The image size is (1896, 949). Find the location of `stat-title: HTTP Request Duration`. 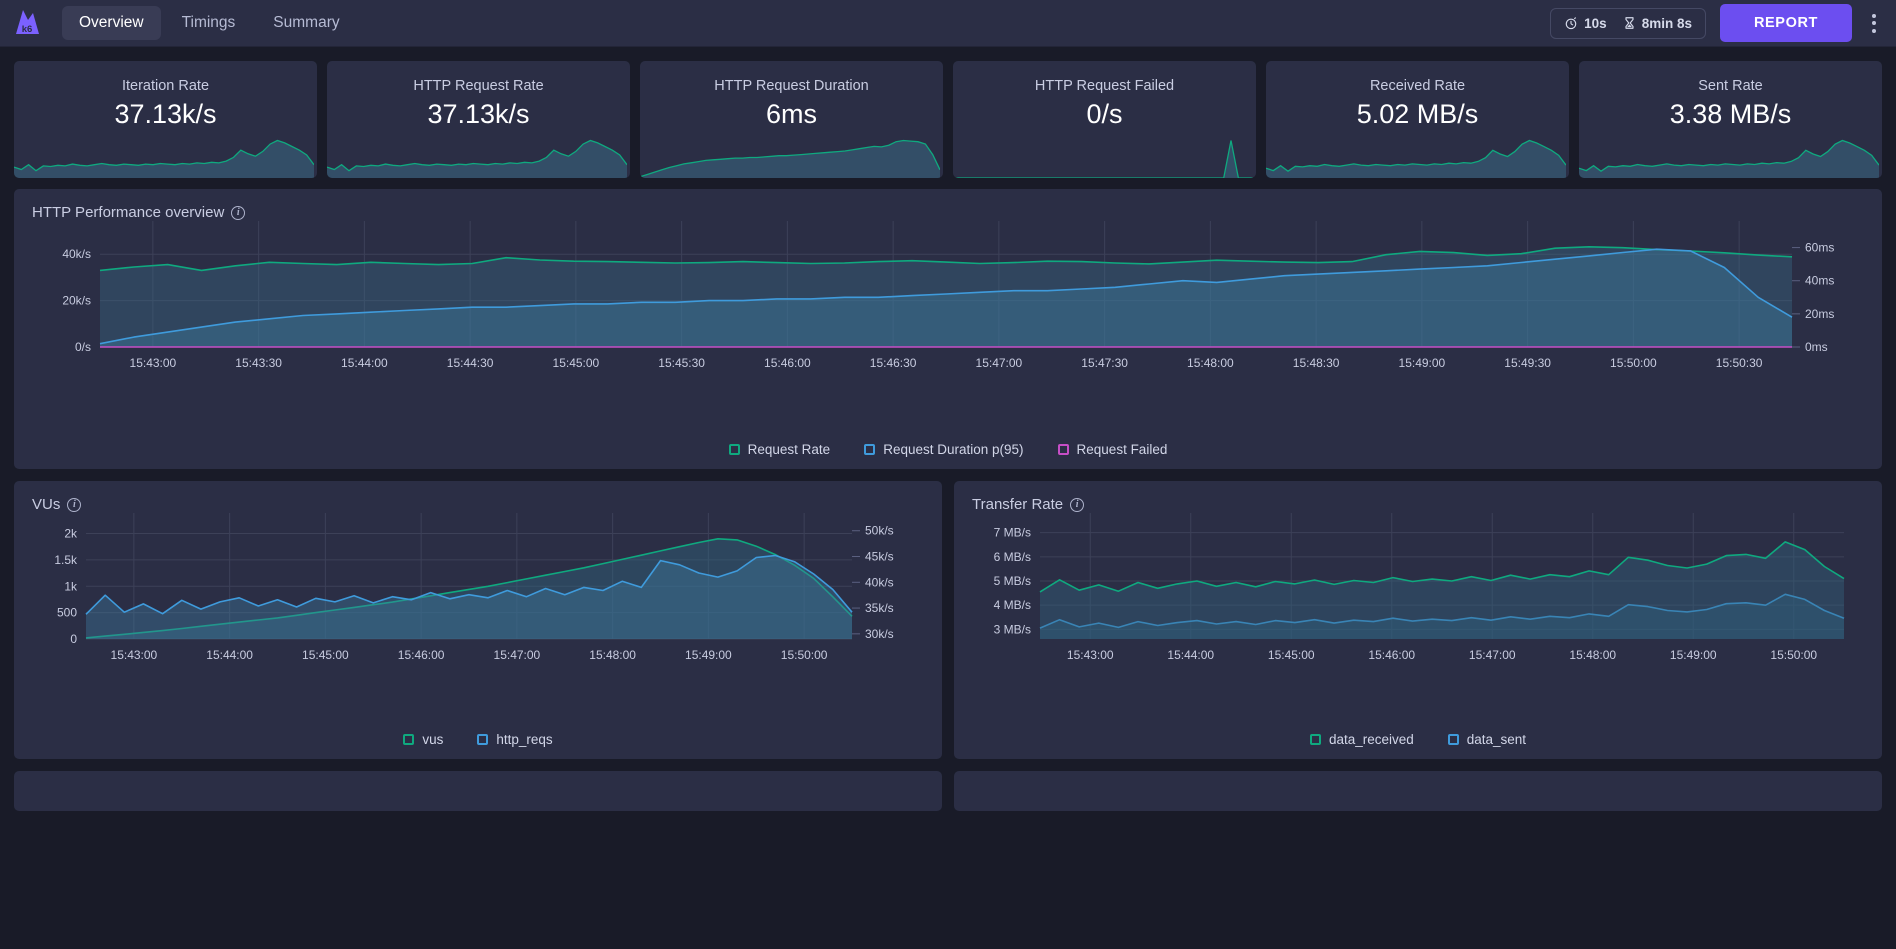

stat-title: HTTP Request Duration is located at coordinates (791, 86).